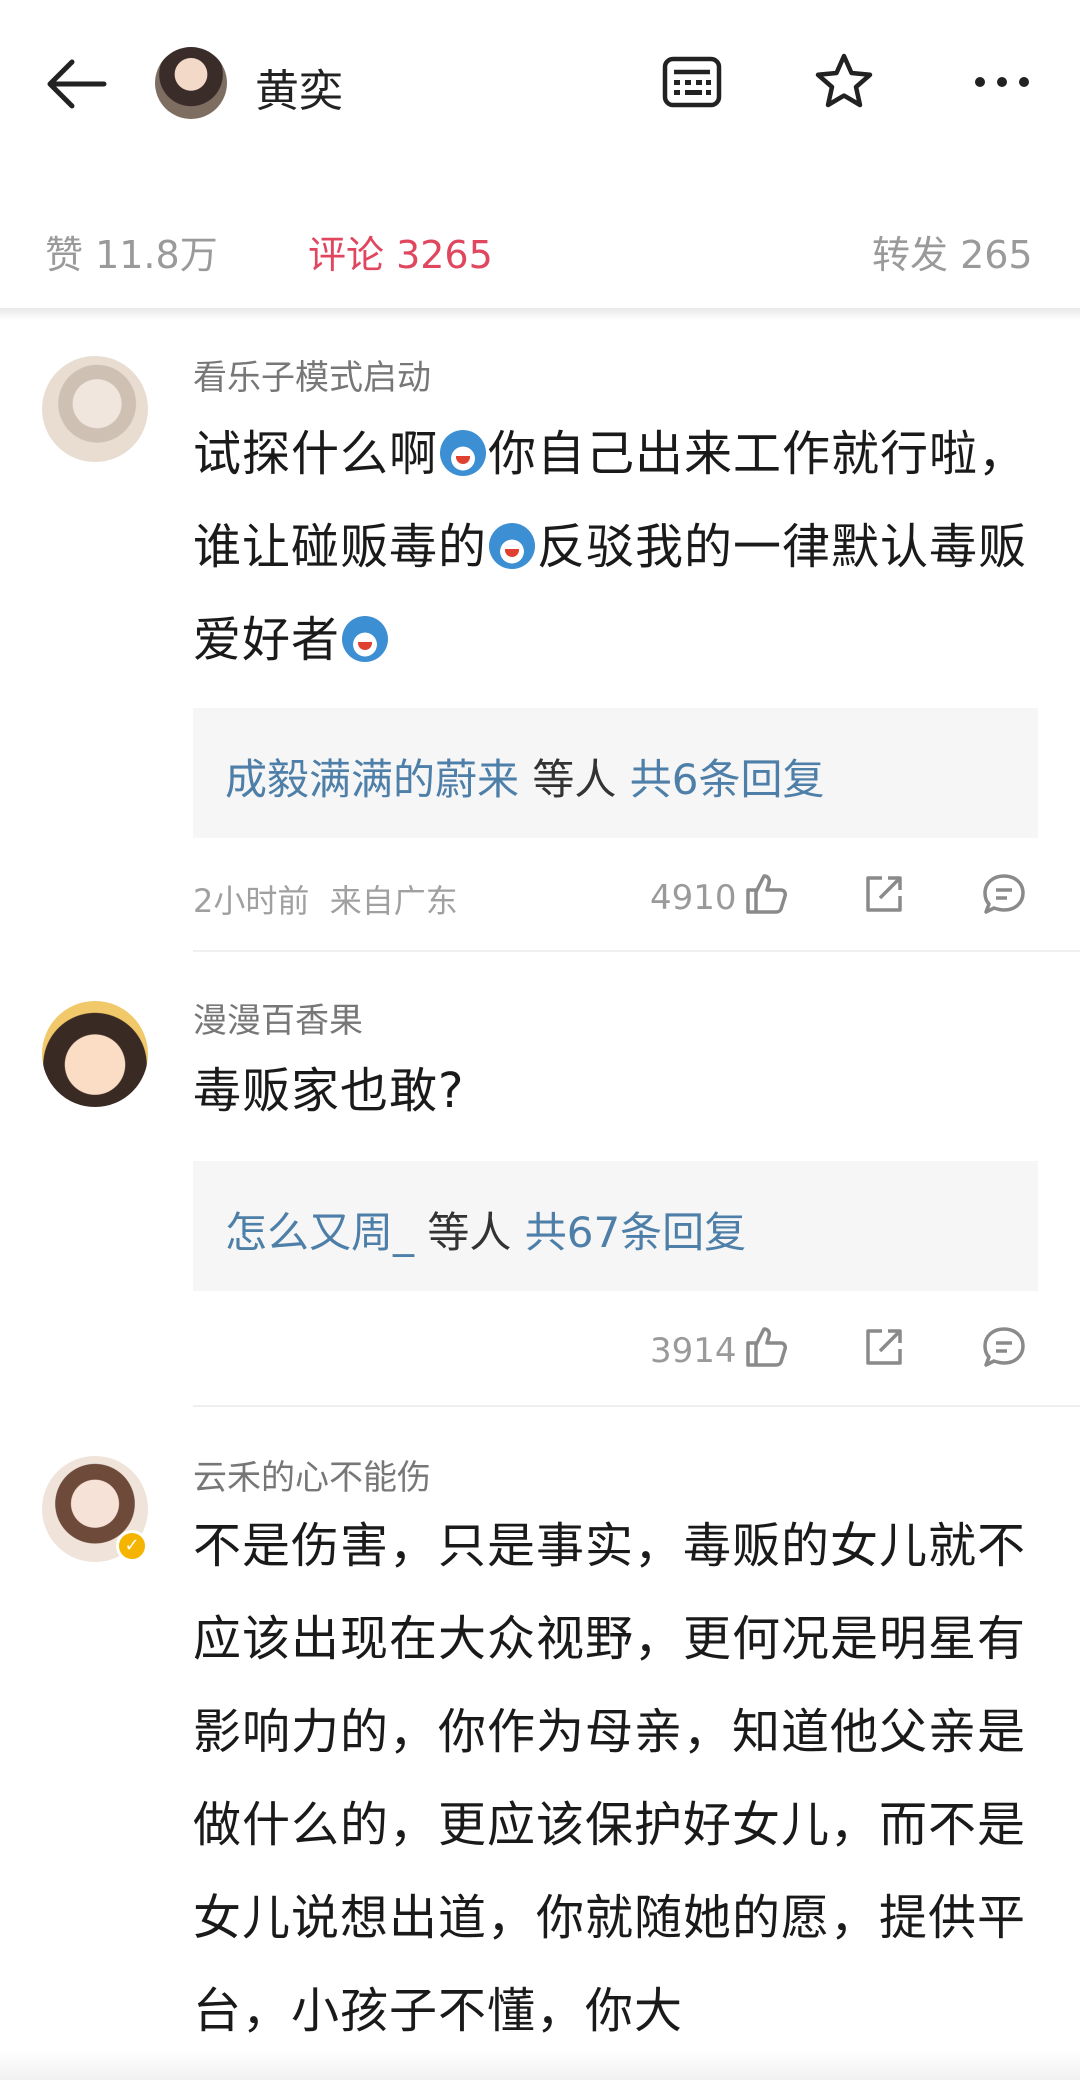 Image resolution: width=1080 pixels, height=2080 pixels. Describe the element at coordinates (78, 84) in the screenshot. I see `back-arrow-icon` at that location.